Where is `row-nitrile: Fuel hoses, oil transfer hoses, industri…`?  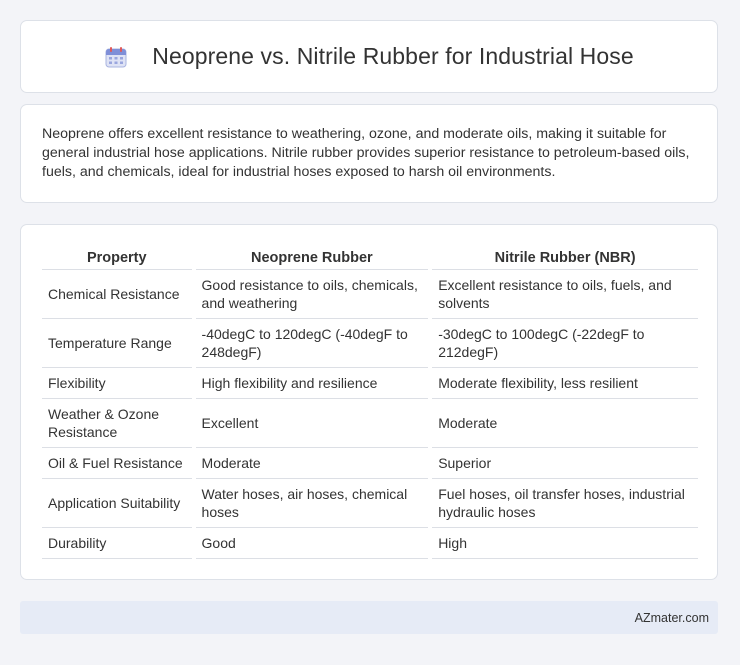 row-nitrile: Fuel hoses, oil transfer hoses, industri… is located at coordinates (563, 503).